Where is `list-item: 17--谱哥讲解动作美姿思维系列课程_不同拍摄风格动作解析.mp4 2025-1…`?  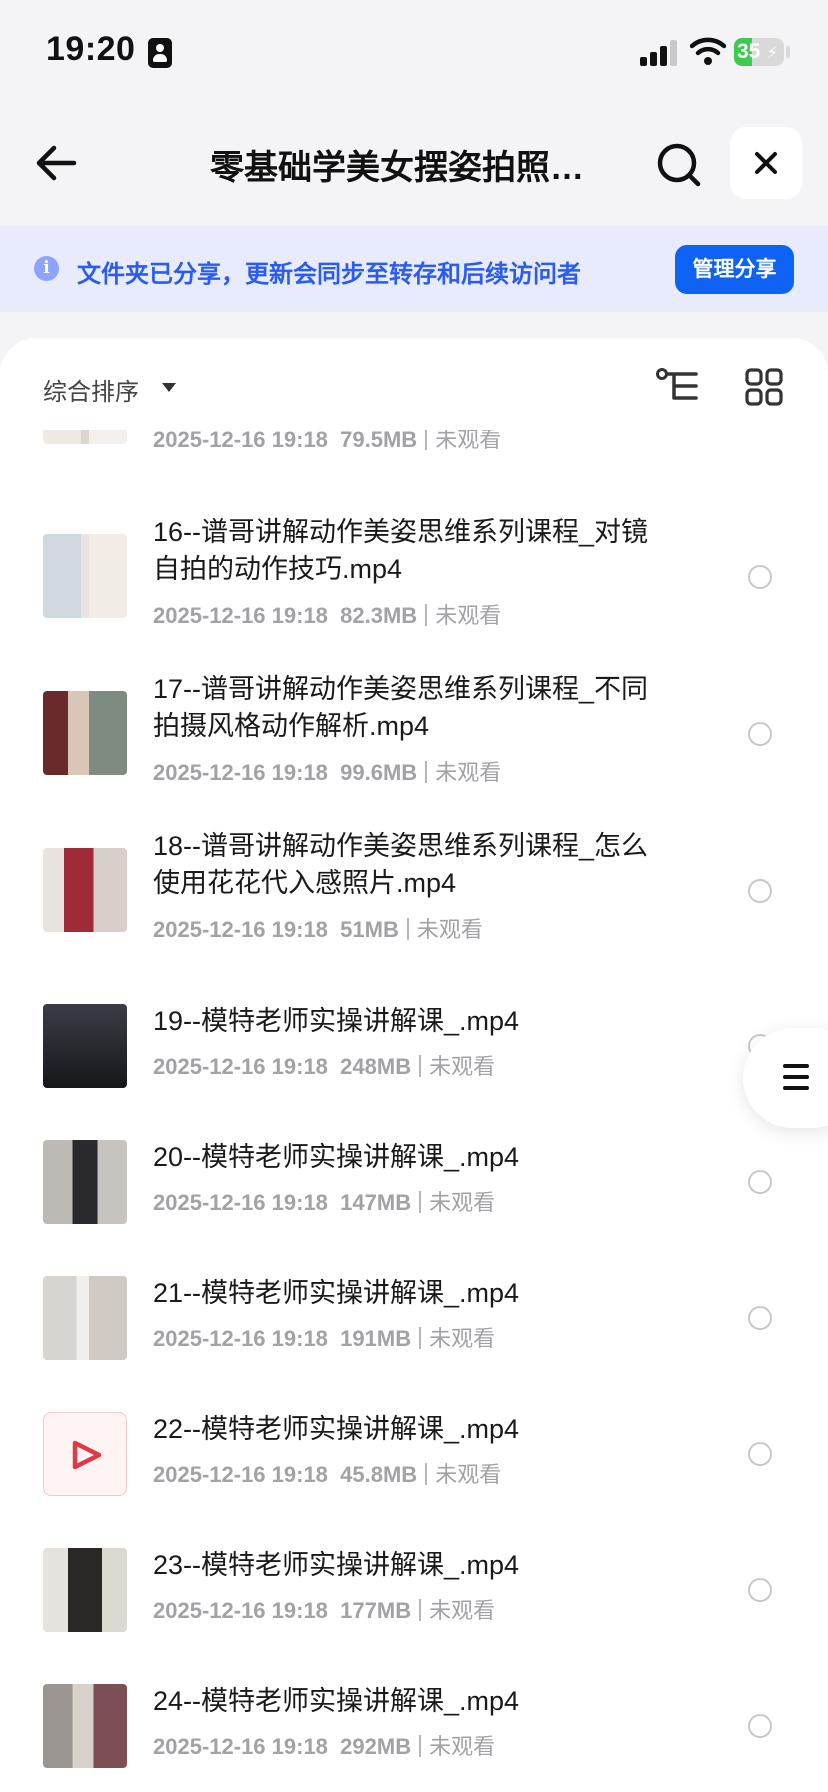
list-item: 17--谱哥讲解动作美姿思维系列课程_不同拍摄风格动作解析.mp4 2025-1… is located at coordinates (414, 716).